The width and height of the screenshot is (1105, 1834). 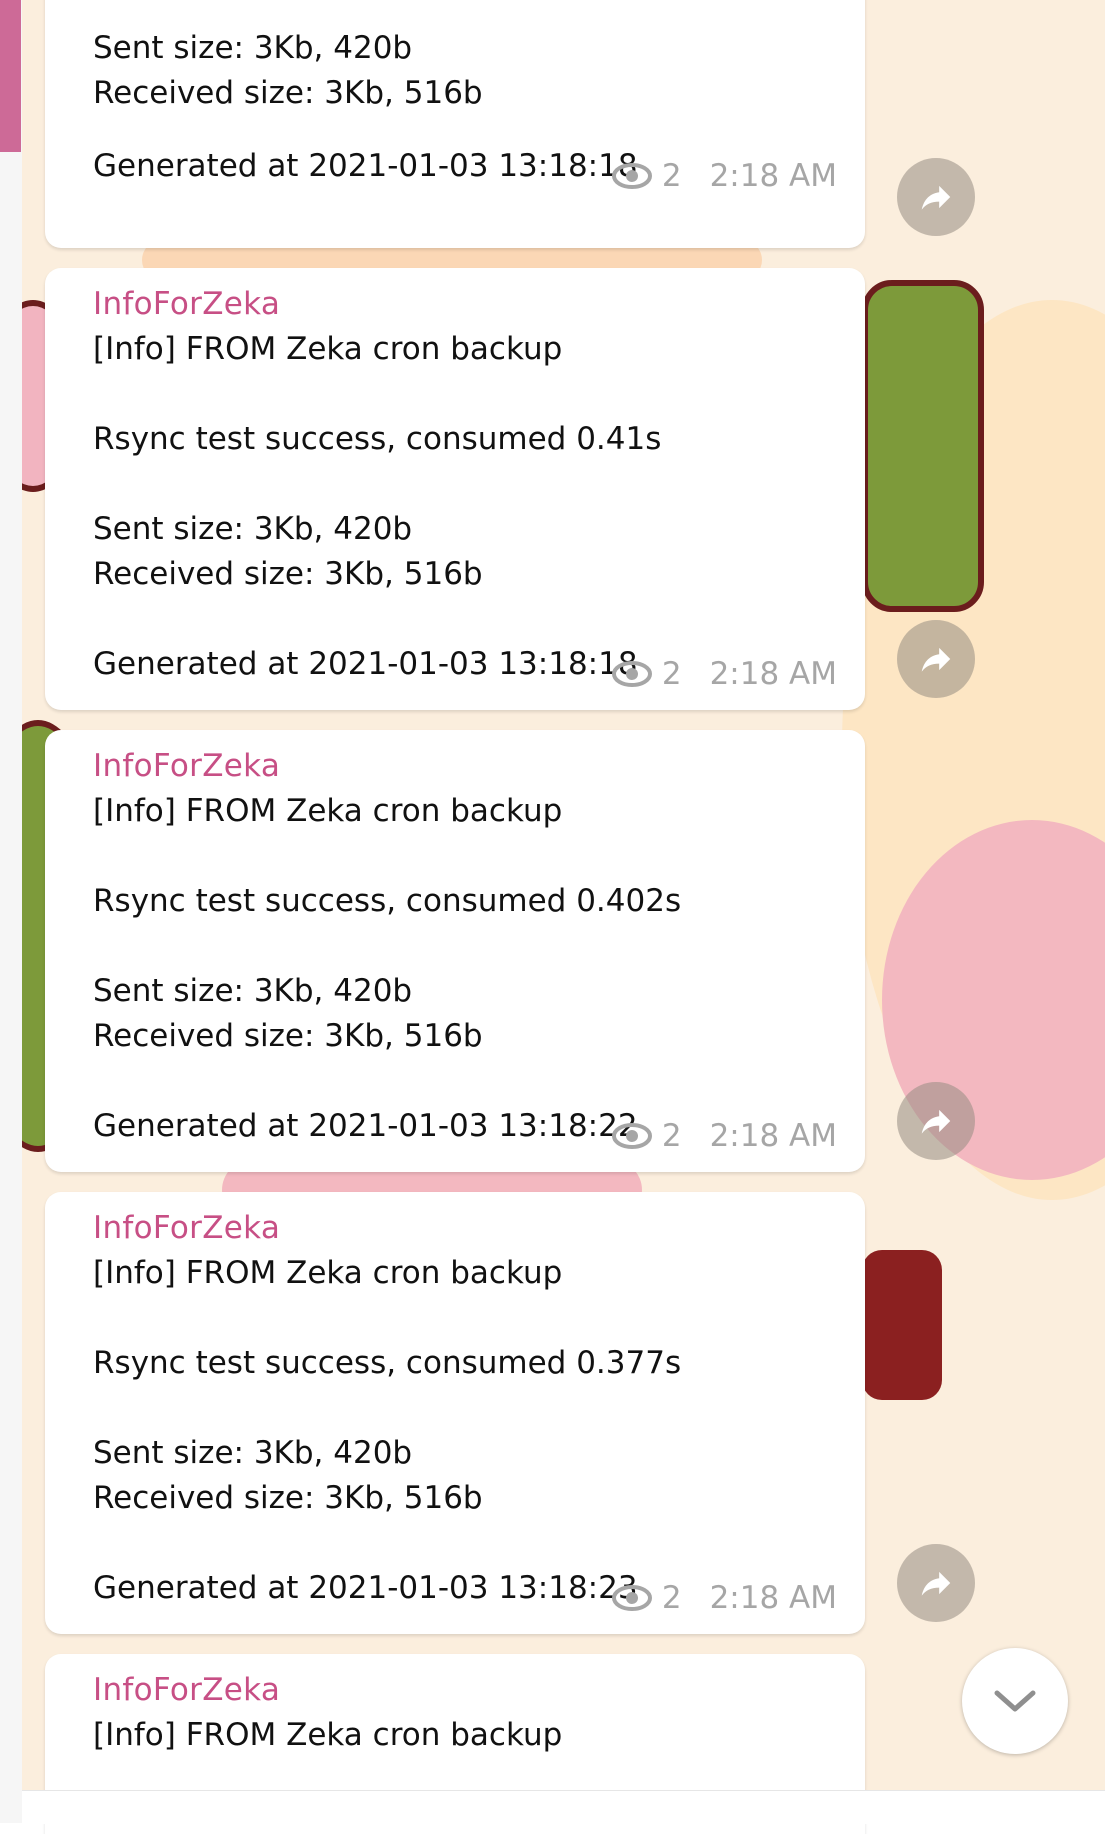 What do you see at coordinates (10, 76) in the screenshot?
I see `active-chat-indicator` at bounding box center [10, 76].